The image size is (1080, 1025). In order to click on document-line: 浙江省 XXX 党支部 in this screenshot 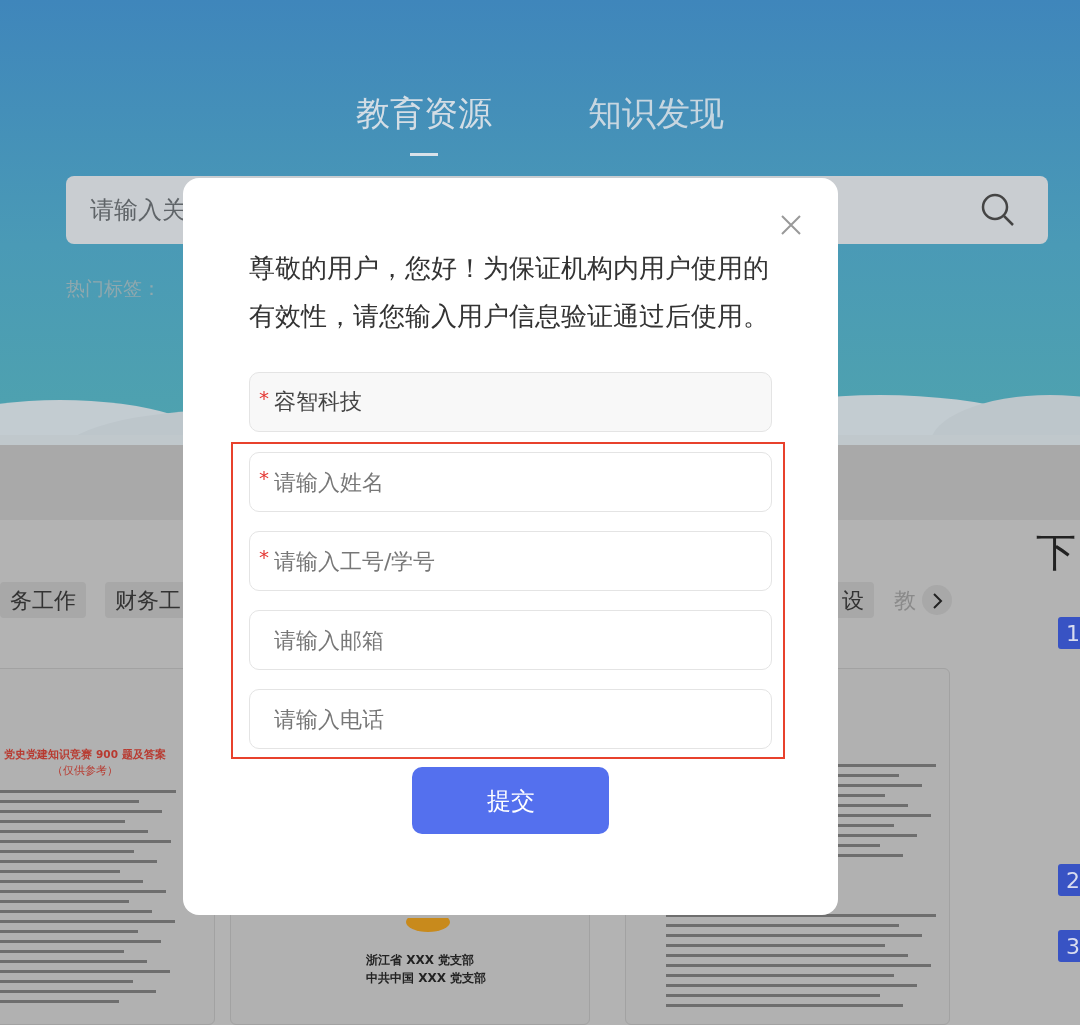, I will do `click(421, 960)`.